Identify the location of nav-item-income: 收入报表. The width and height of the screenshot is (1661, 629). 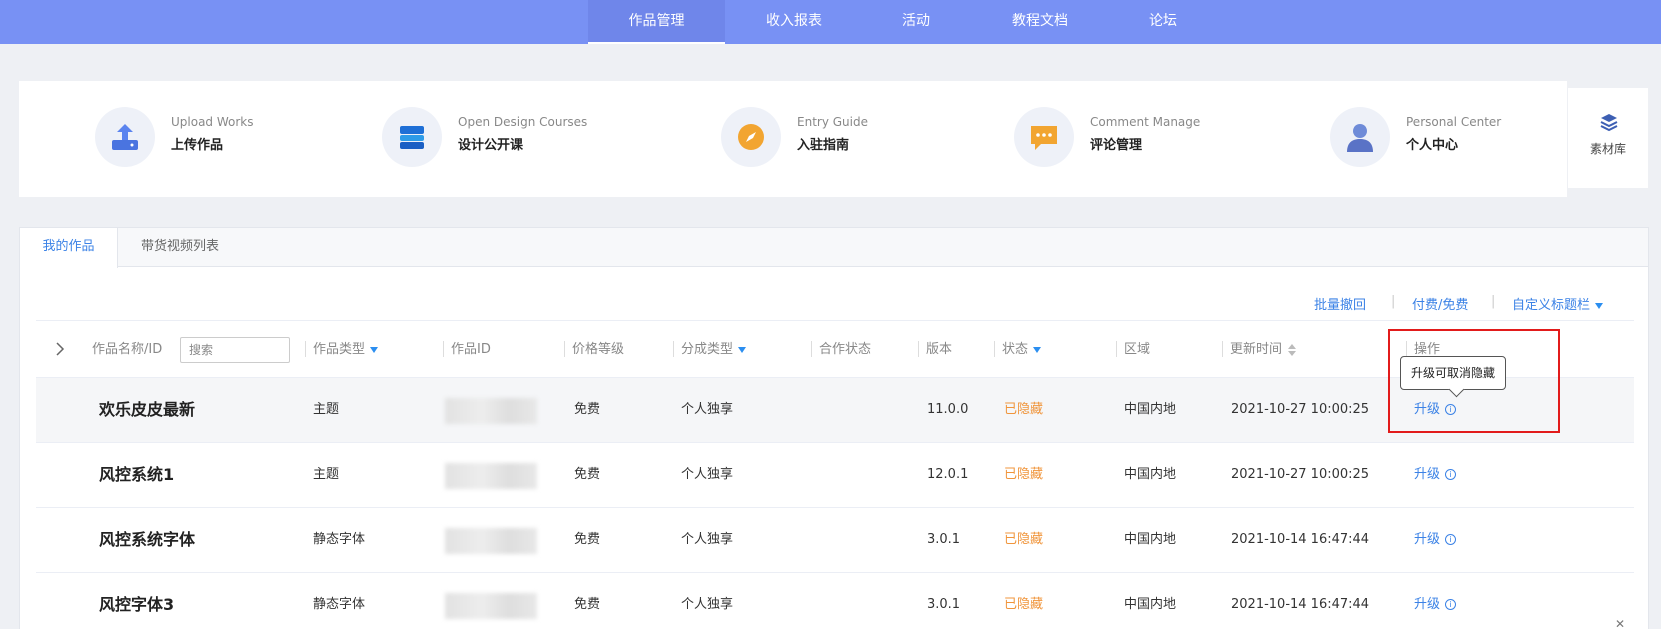
(794, 22).